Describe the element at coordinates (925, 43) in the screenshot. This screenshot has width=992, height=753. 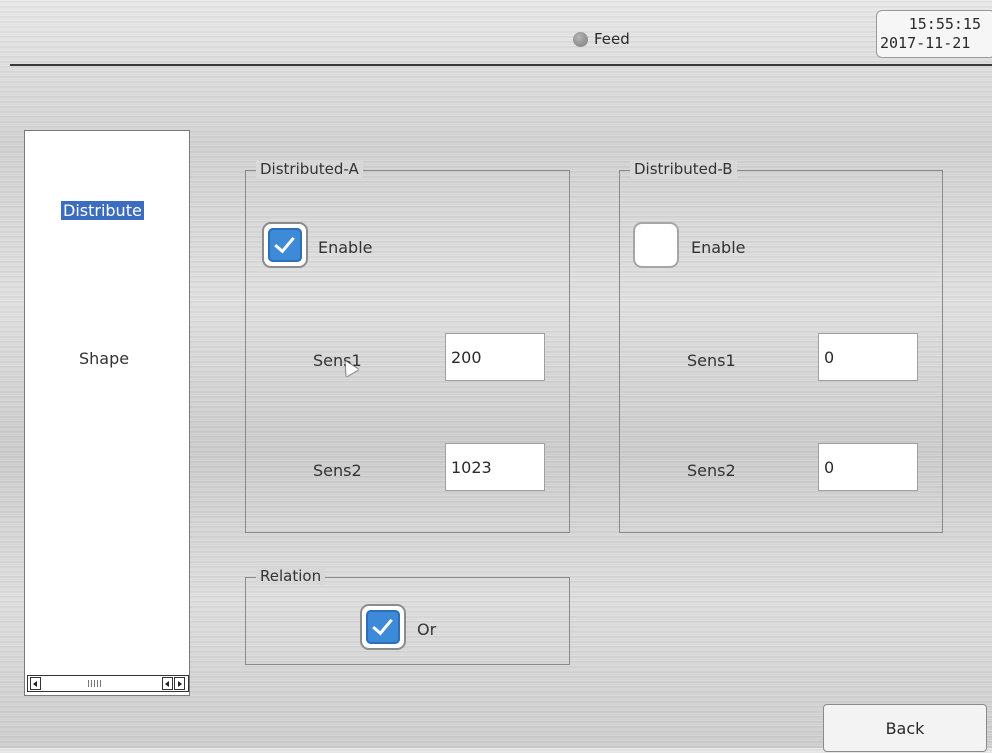
I see `clock-date: 2017-11-21` at that location.